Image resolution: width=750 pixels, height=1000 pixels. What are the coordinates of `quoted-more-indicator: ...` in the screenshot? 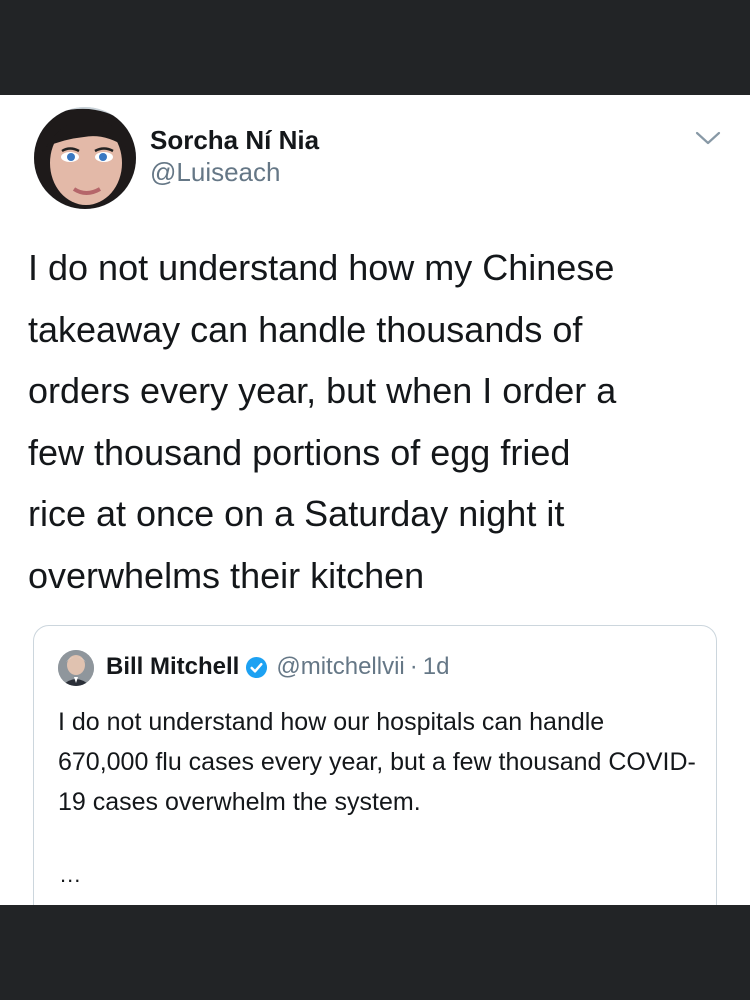 It's located at (71, 874).